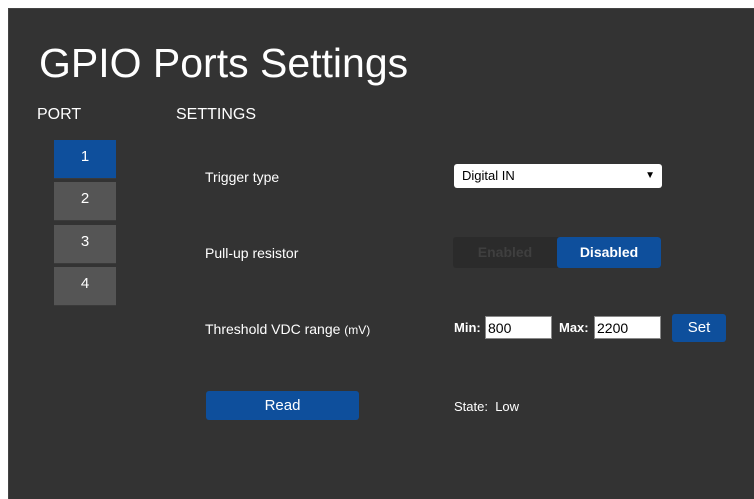 The image size is (754, 499). I want to click on trigger-type-label: Trigger type, so click(242, 177).